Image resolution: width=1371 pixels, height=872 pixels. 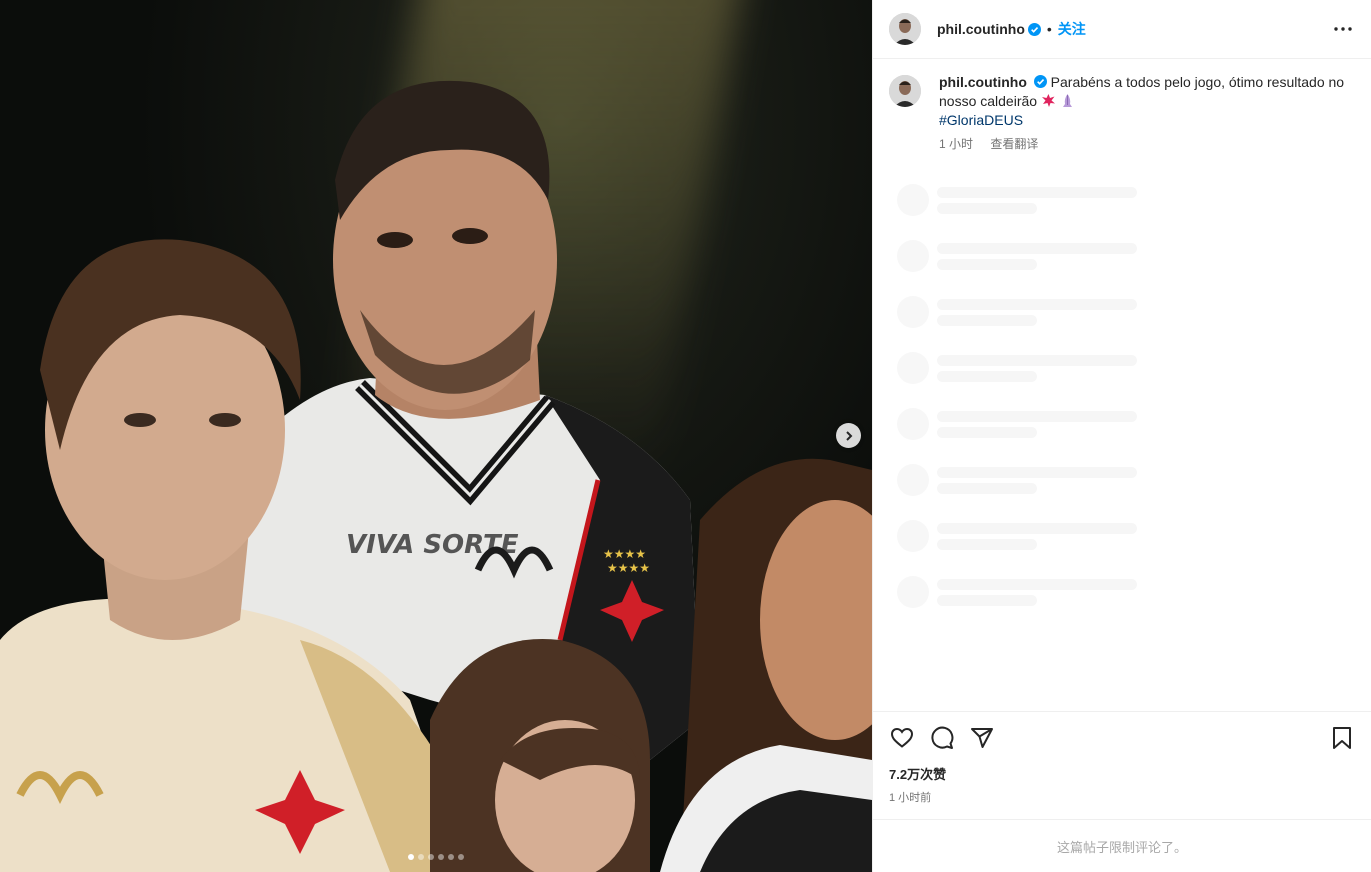 What do you see at coordinates (1122, 738) in the screenshot?
I see `action-icons` at bounding box center [1122, 738].